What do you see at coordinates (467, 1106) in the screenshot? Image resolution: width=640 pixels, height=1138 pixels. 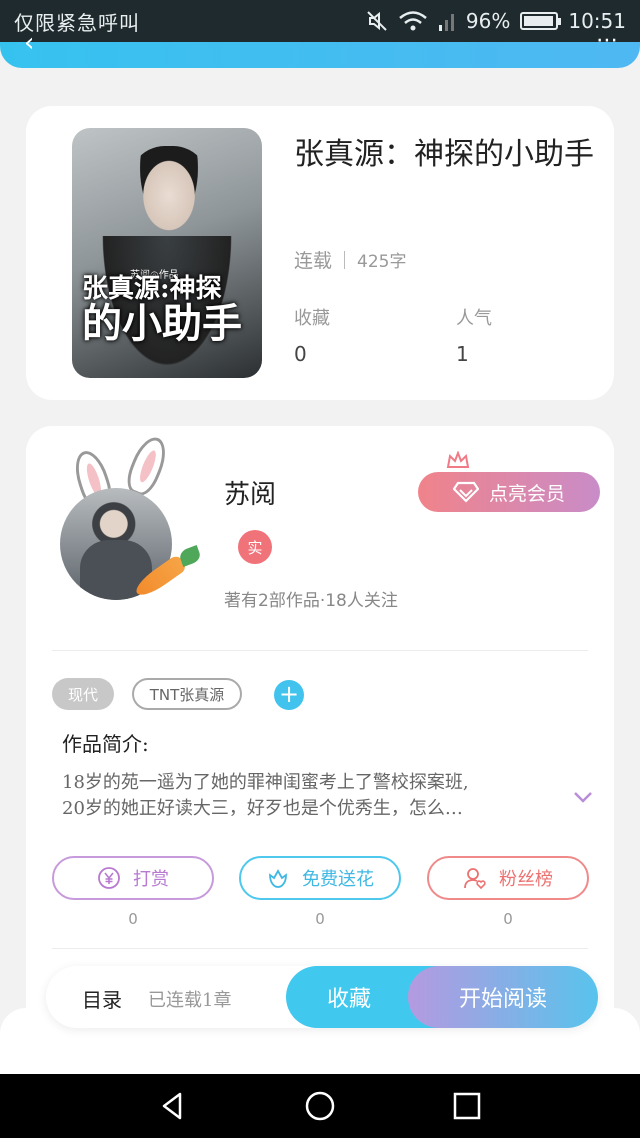 I see `recents-square-icon` at bounding box center [467, 1106].